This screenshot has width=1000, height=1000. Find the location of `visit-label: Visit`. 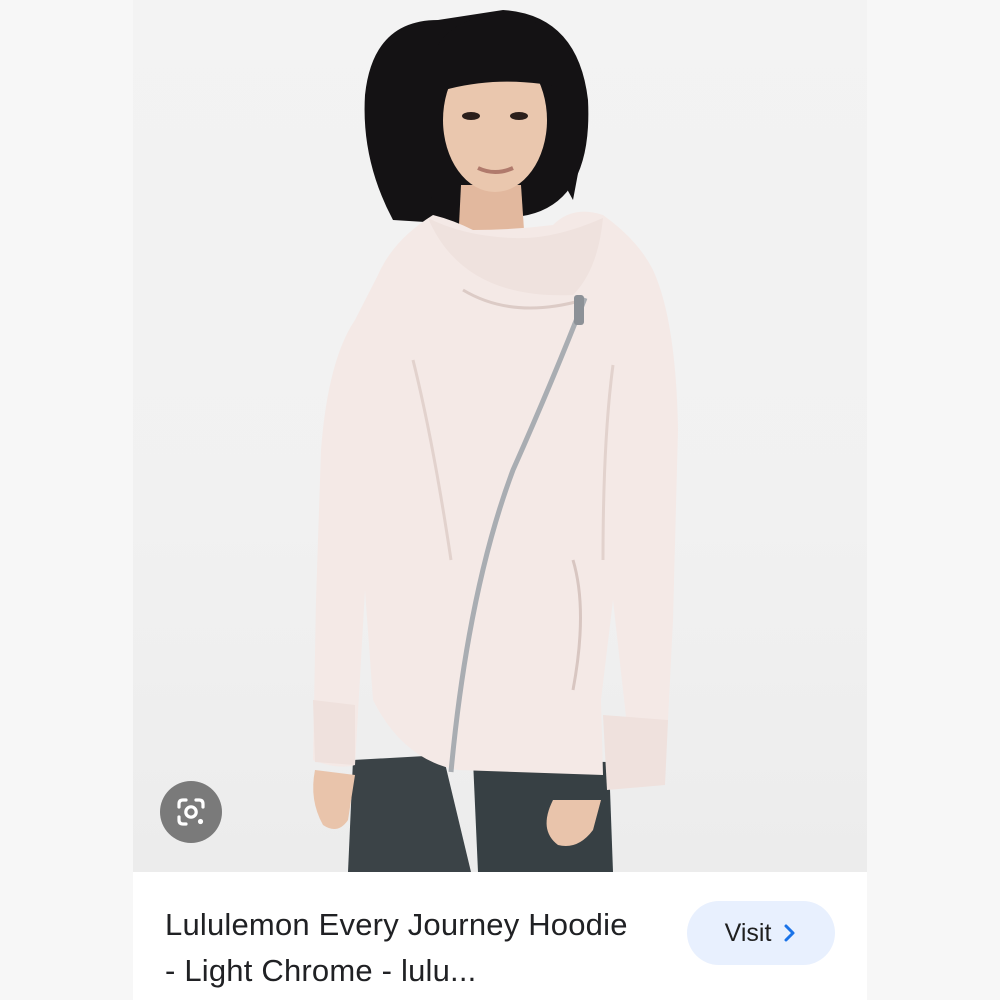

visit-label: Visit is located at coordinates (748, 932).